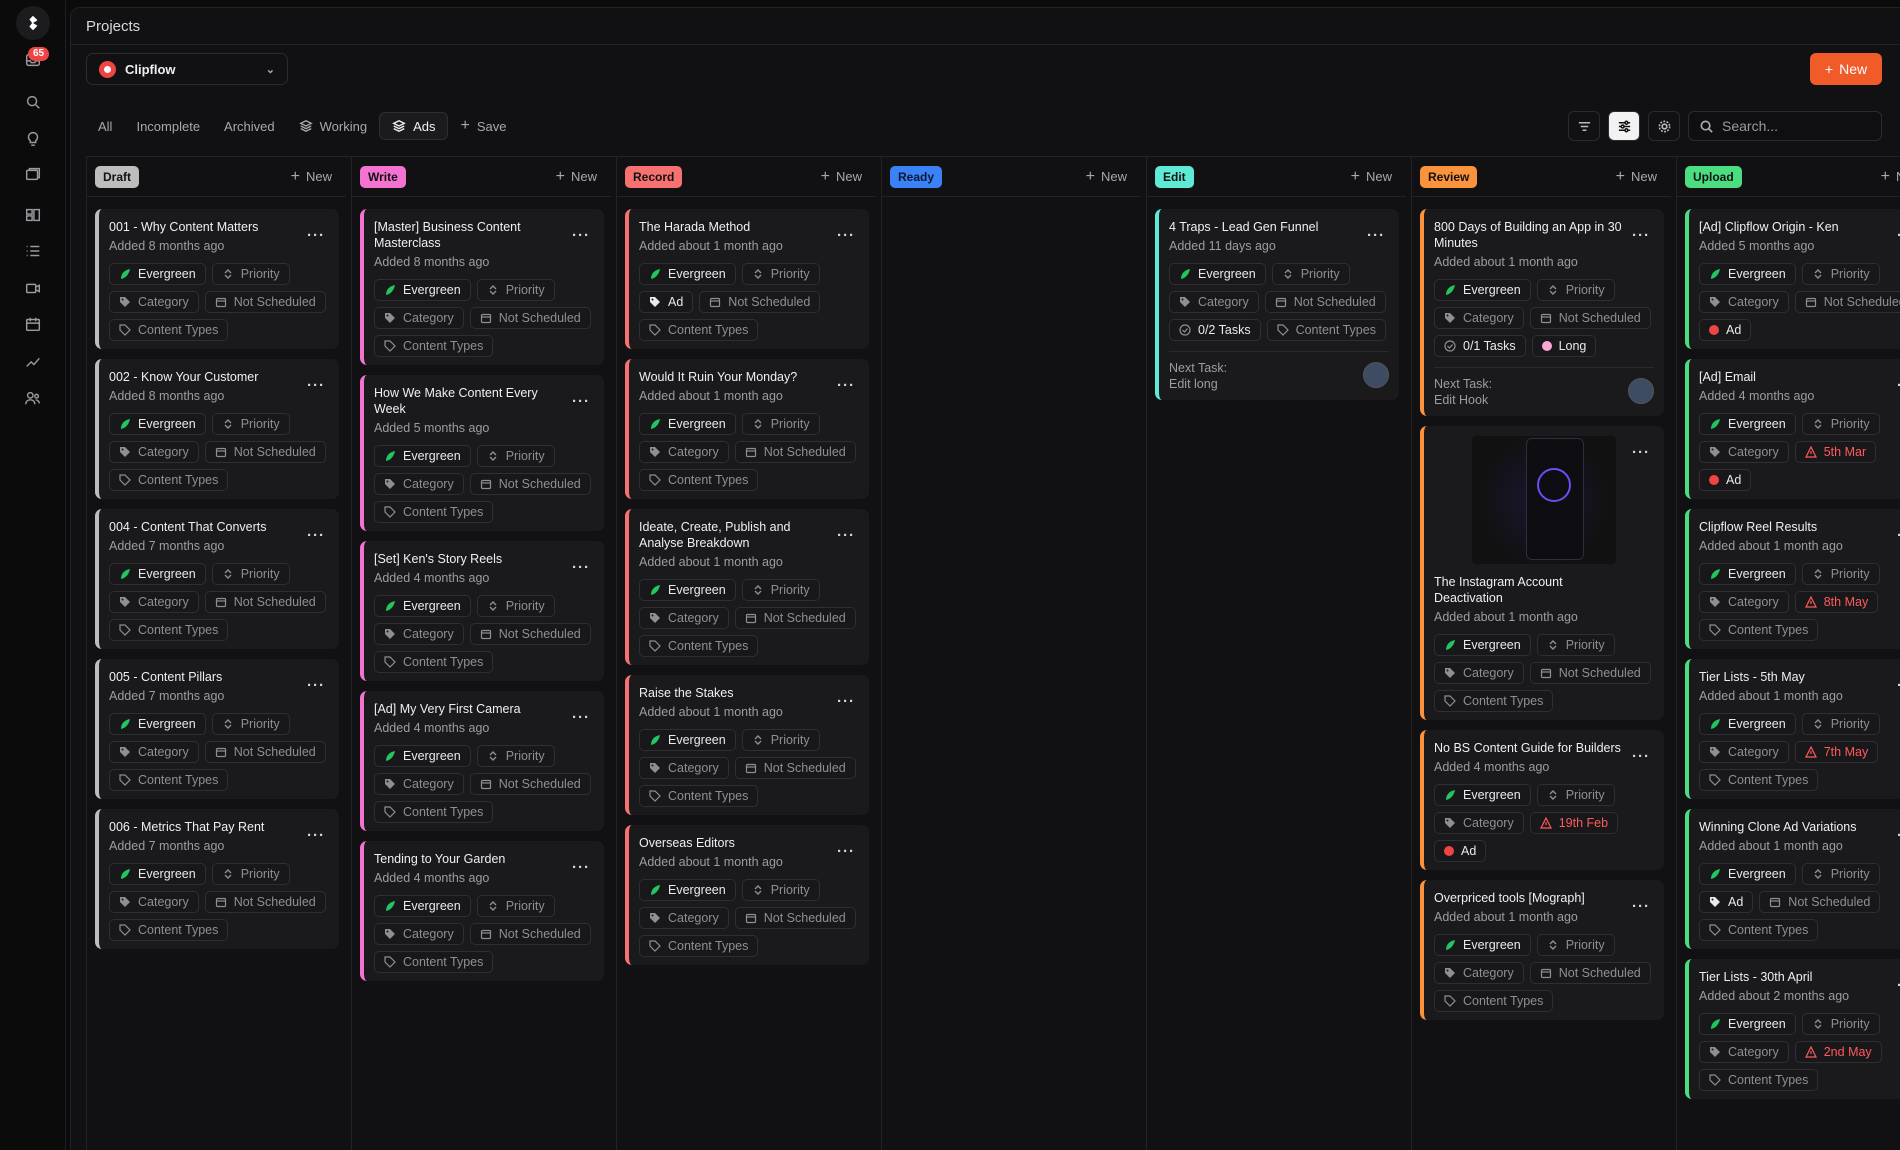 This screenshot has width=1900, height=1150. Describe the element at coordinates (1838, 1052) in the screenshot. I see `due-date-warning: 2nd May` at that location.